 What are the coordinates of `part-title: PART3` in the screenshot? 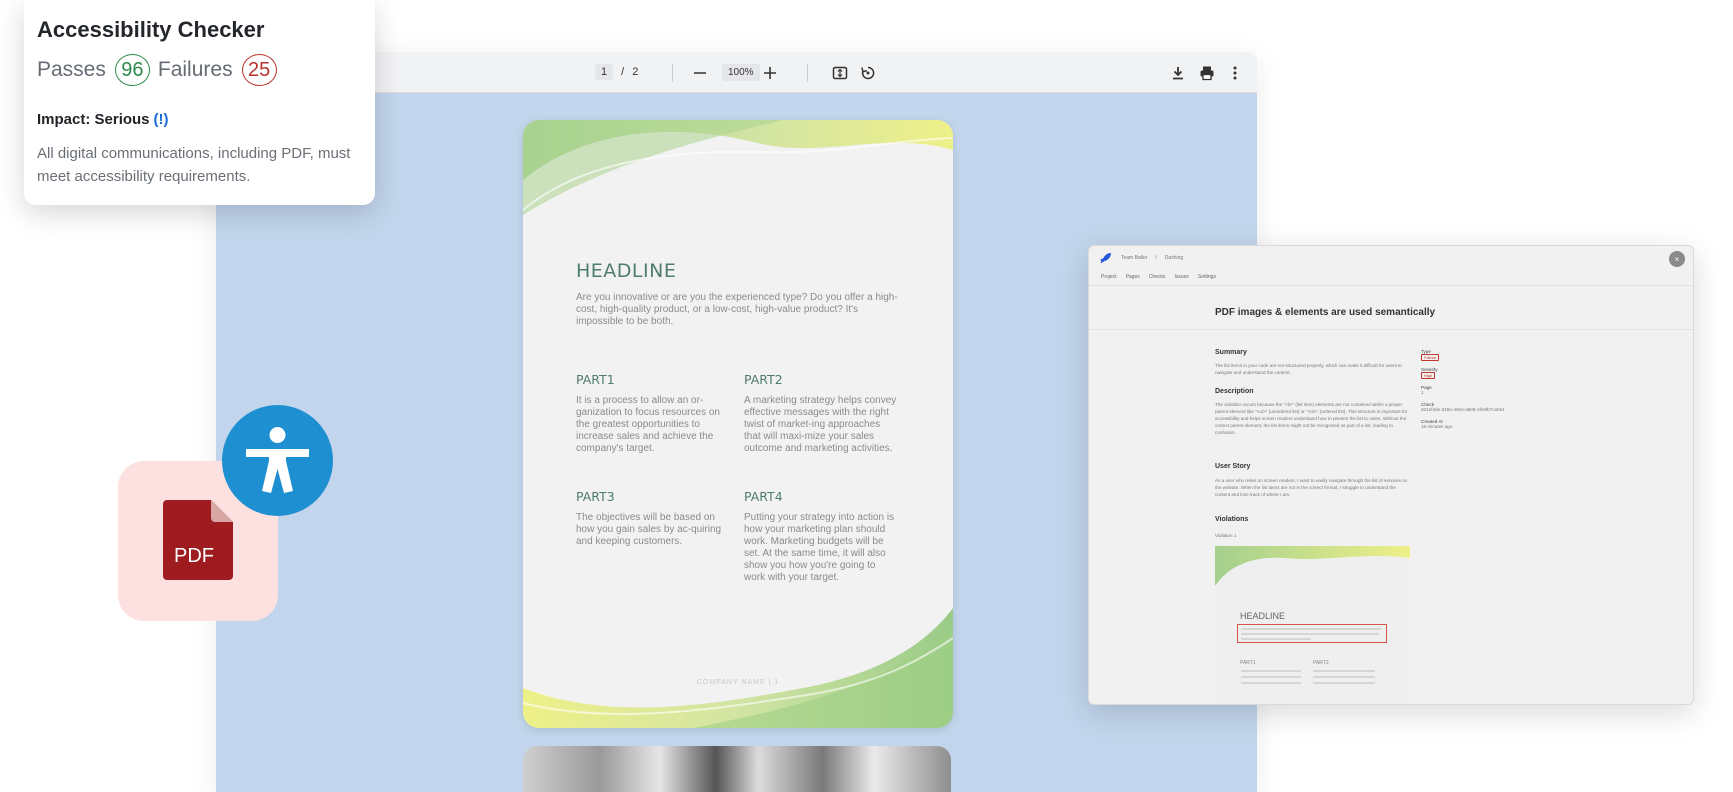 It's located at (595, 496).